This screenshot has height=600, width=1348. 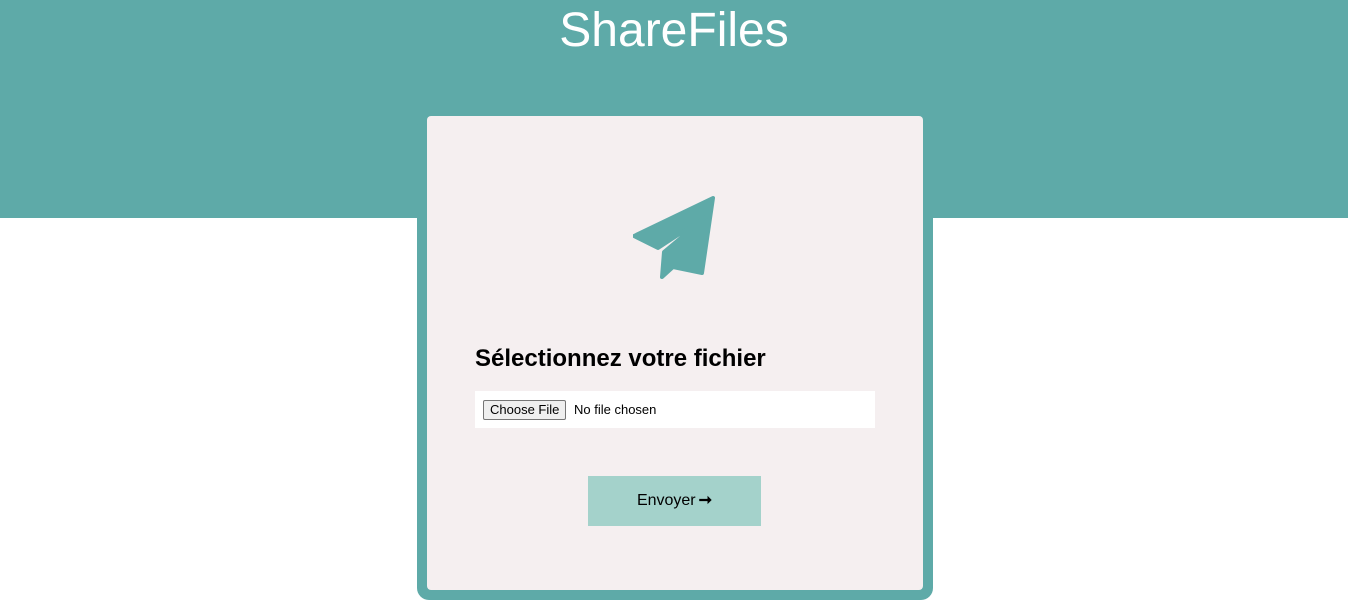 I want to click on choose-file-button: Choose File, so click(x=525, y=410).